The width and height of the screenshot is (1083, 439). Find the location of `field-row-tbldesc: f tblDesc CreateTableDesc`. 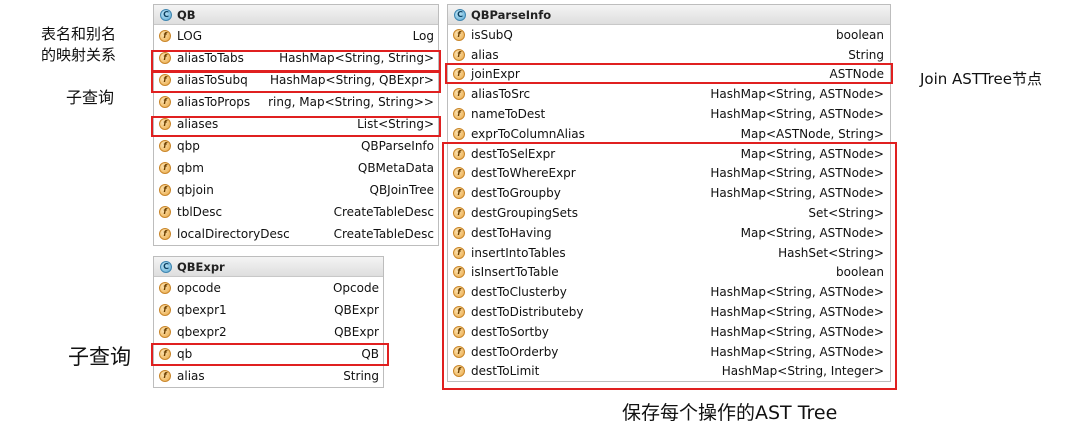

field-row-tbldesc: f tblDesc CreateTableDesc is located at coordinates (296, 212).